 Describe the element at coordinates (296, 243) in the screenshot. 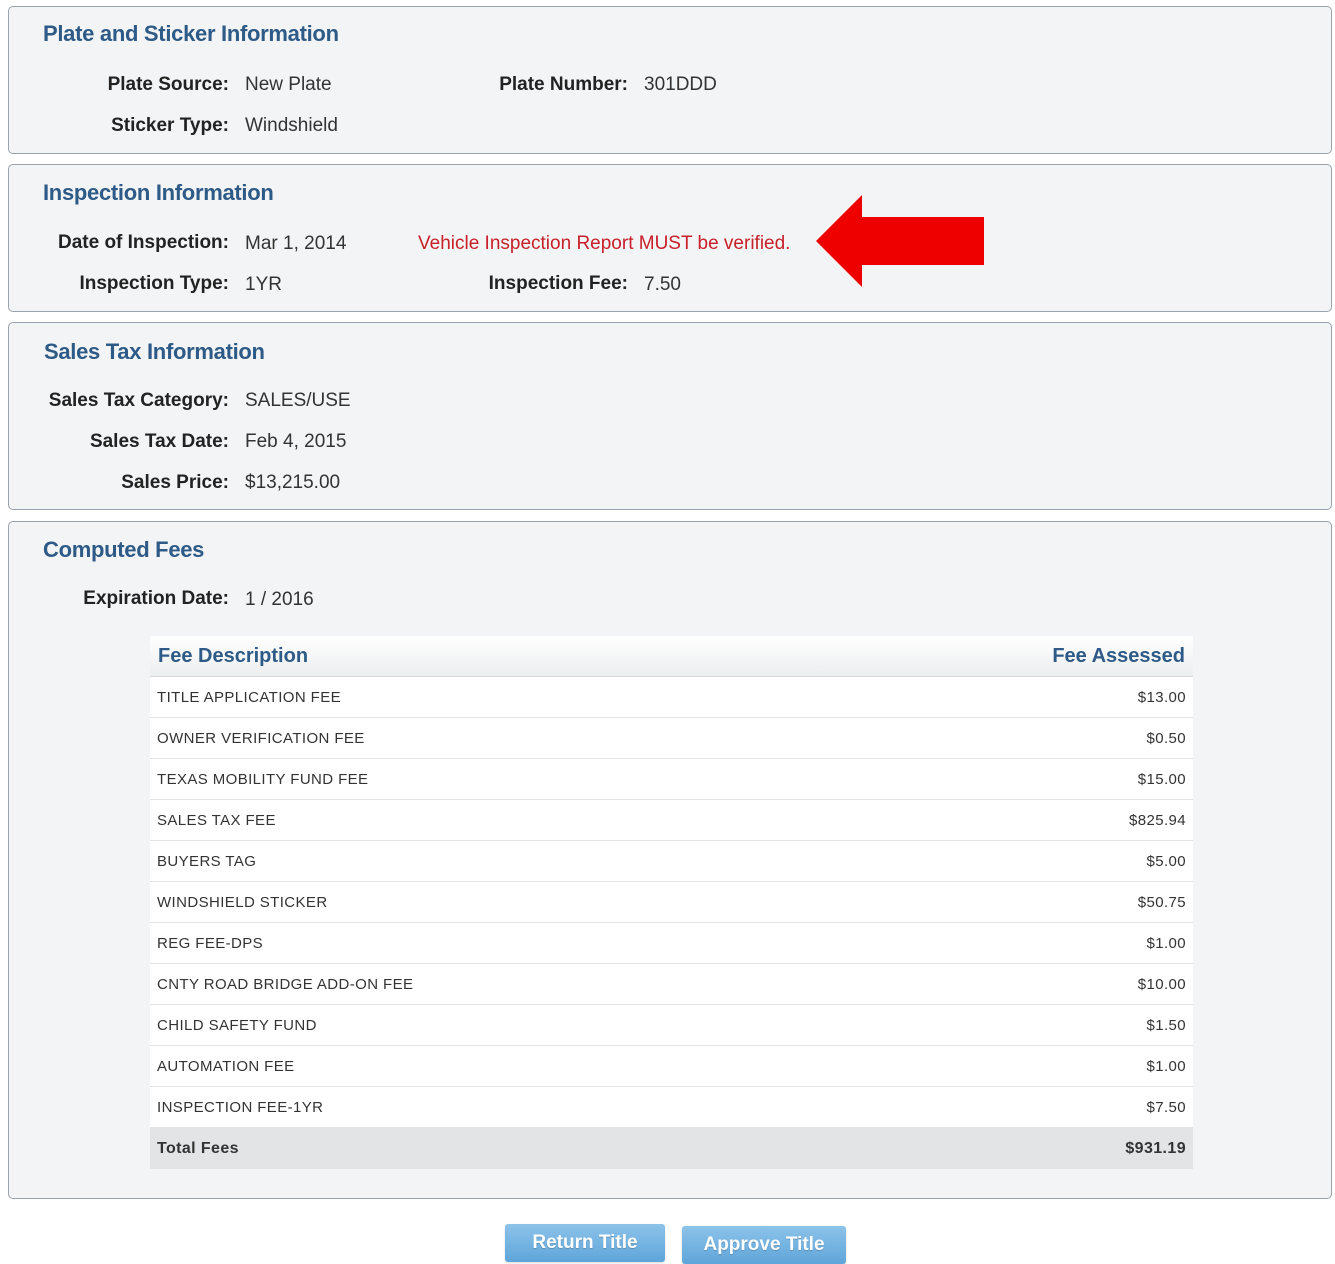

I see `inspection-date-value: Mar 1, 2014` at that location.